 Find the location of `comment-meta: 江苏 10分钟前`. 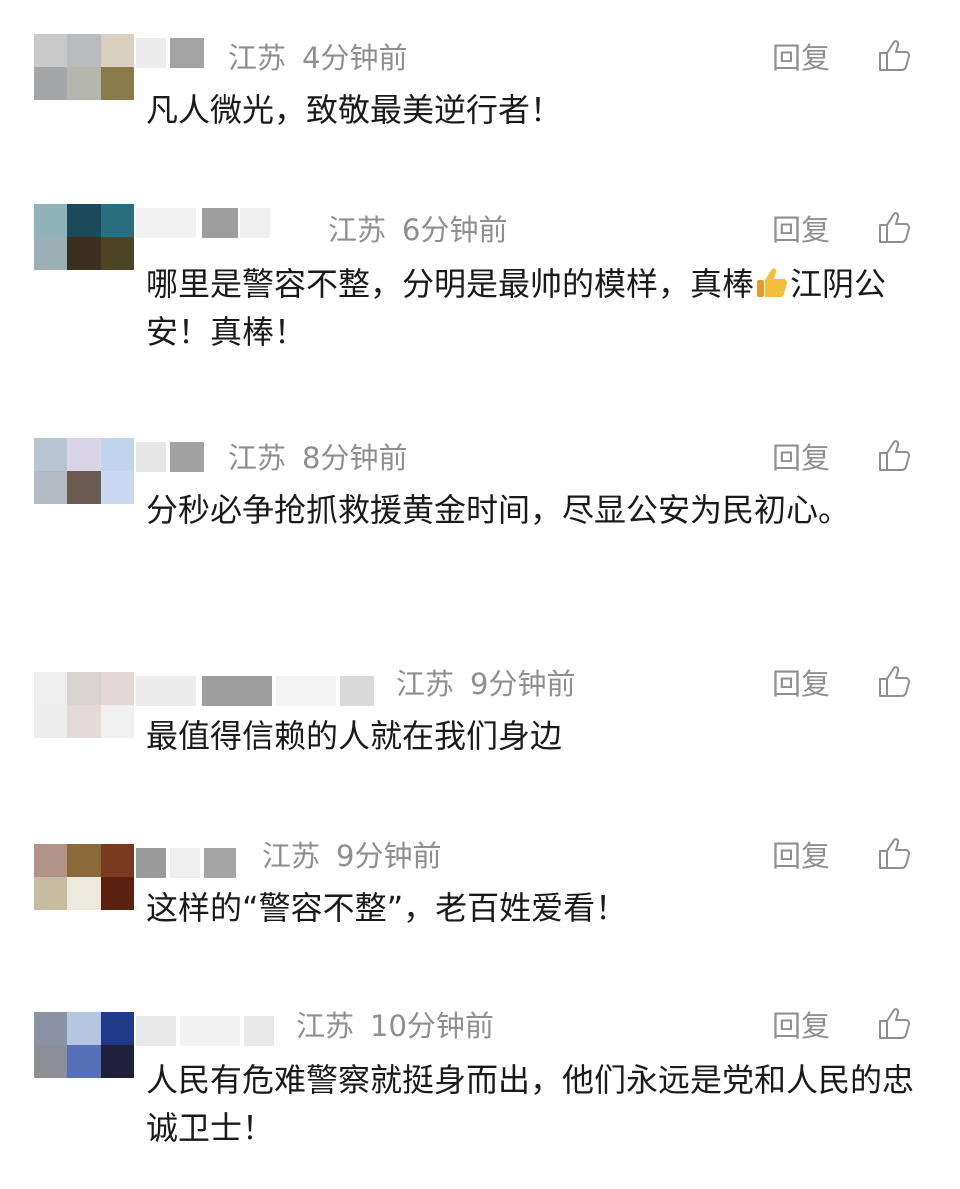

comment-meta: 江苏 10分钟前 is located at coordinates (395, 1026).